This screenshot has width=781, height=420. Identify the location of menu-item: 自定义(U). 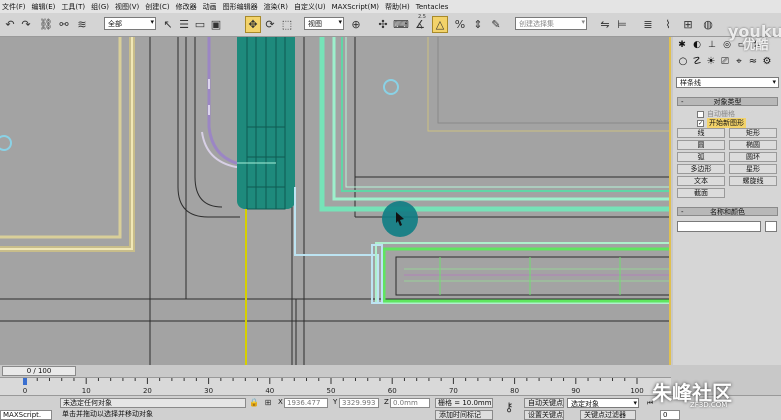
(310, 7).